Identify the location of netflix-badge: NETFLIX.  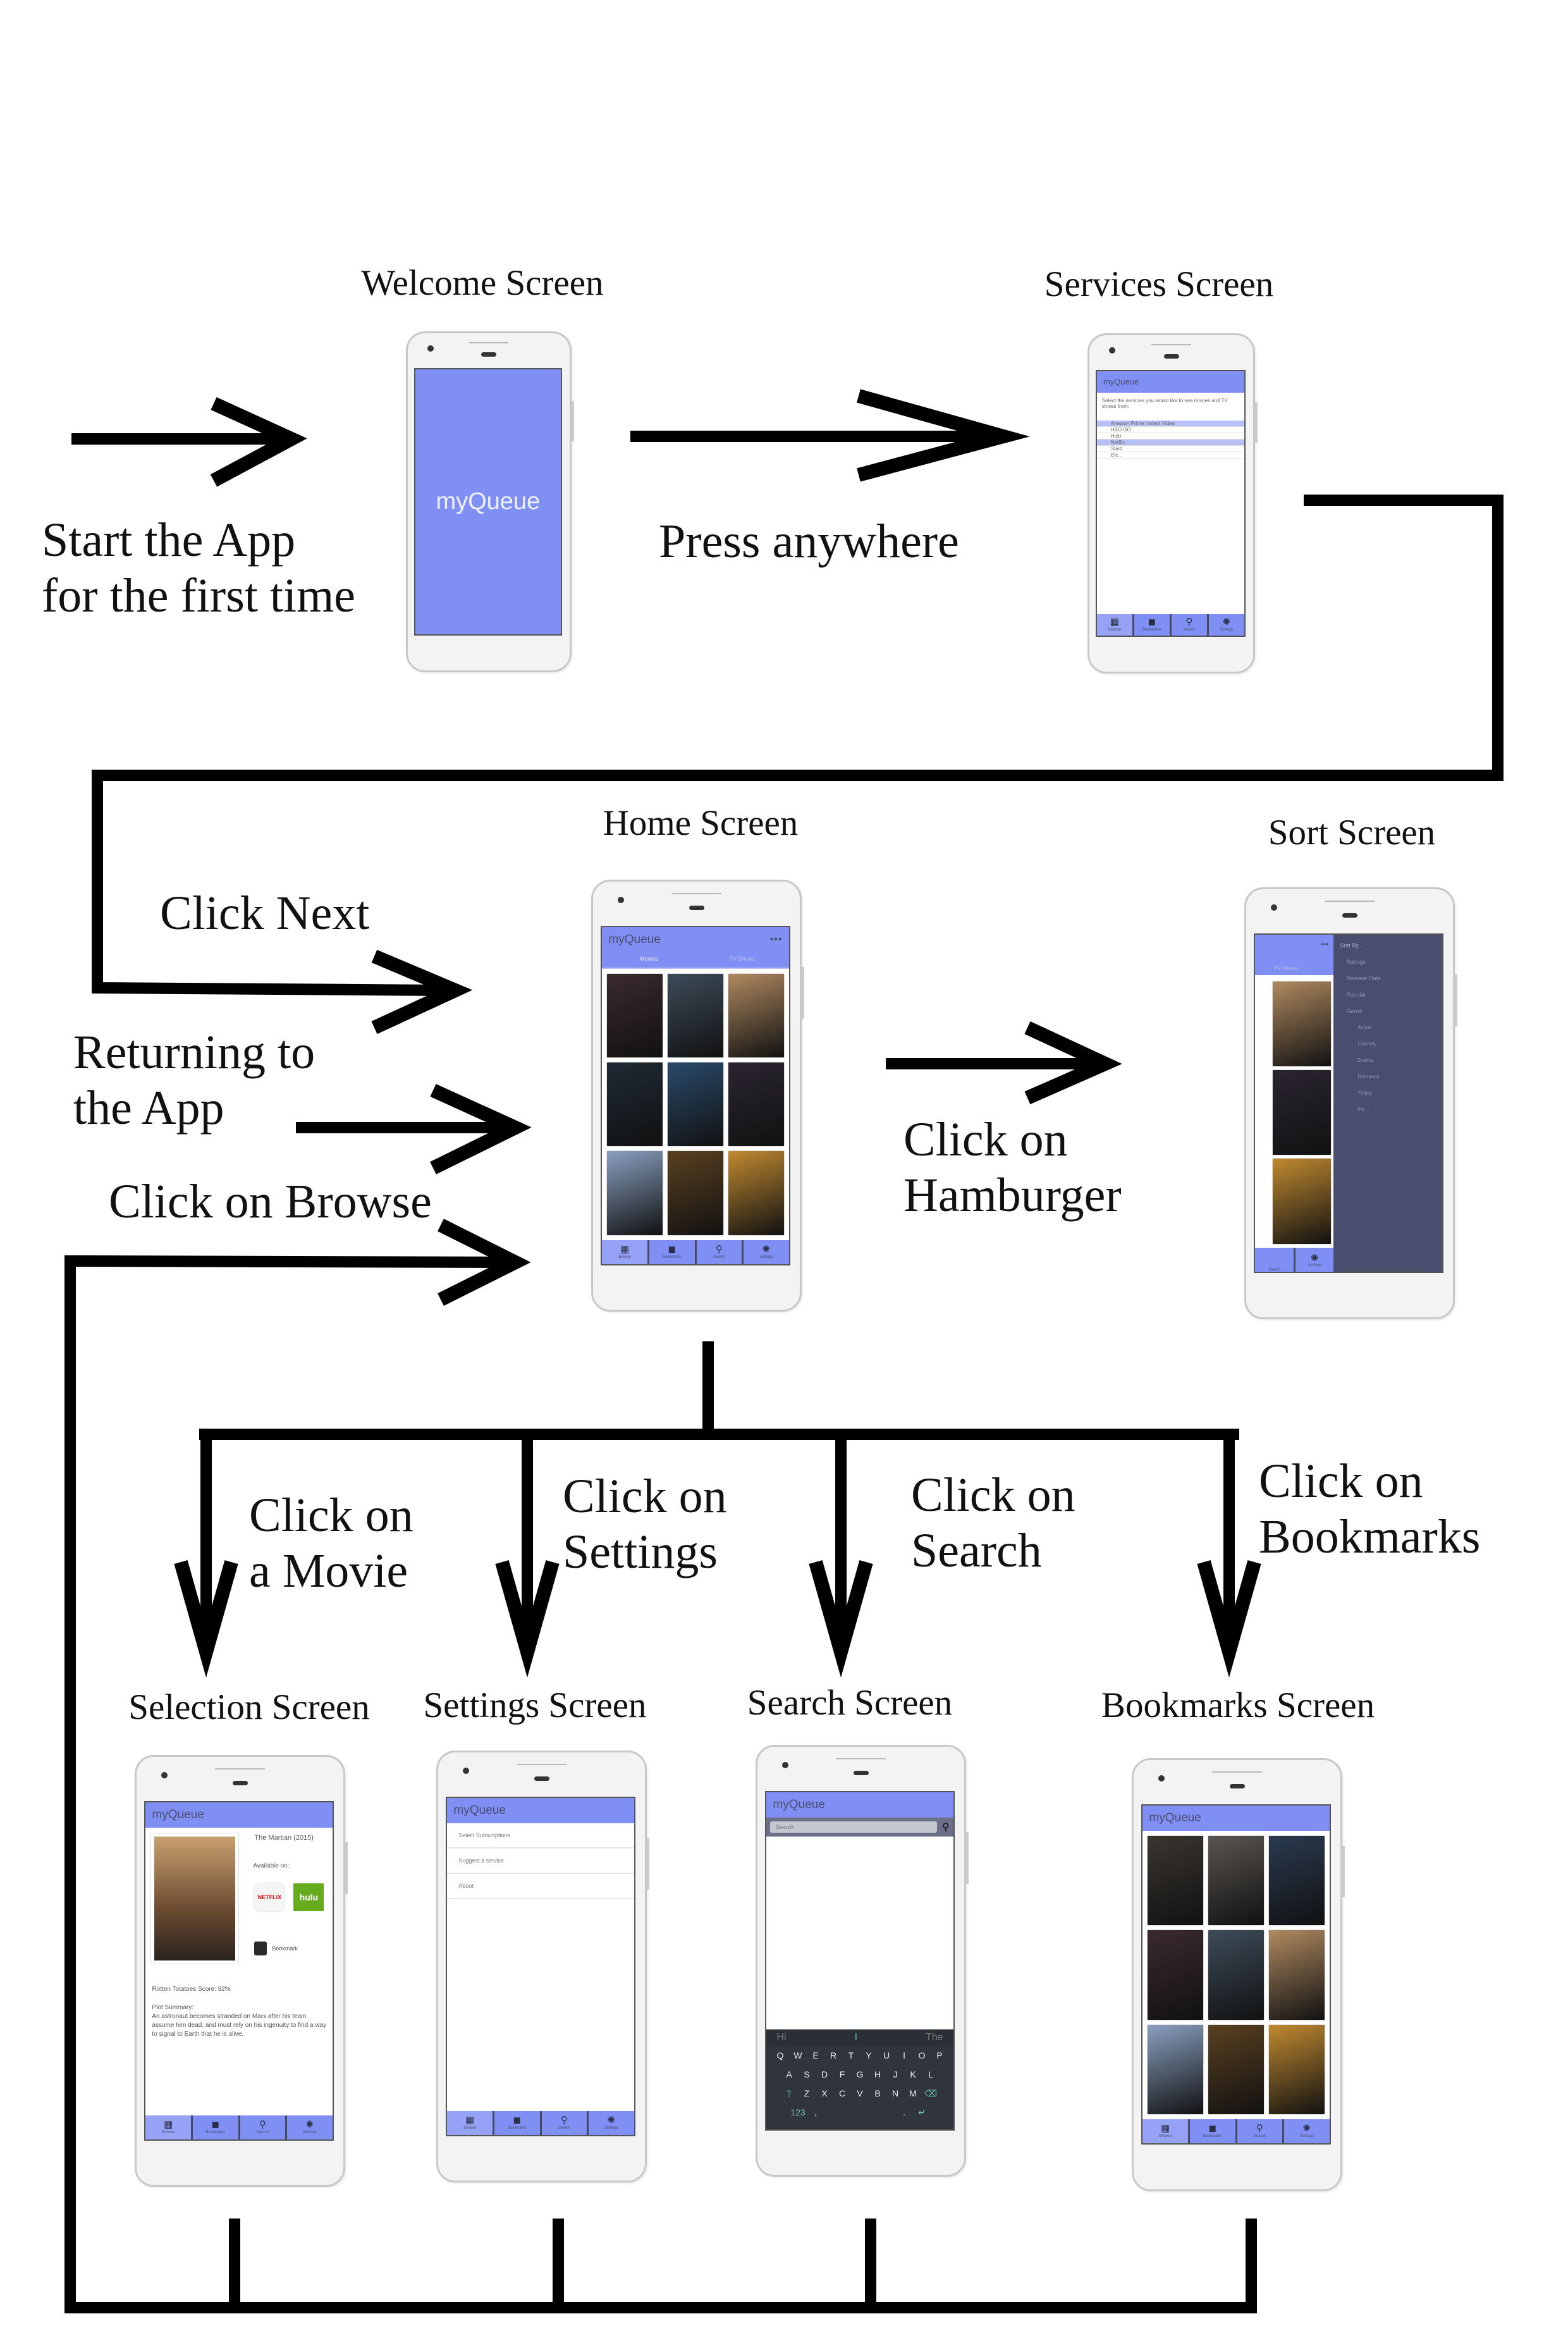
(269, 1897).